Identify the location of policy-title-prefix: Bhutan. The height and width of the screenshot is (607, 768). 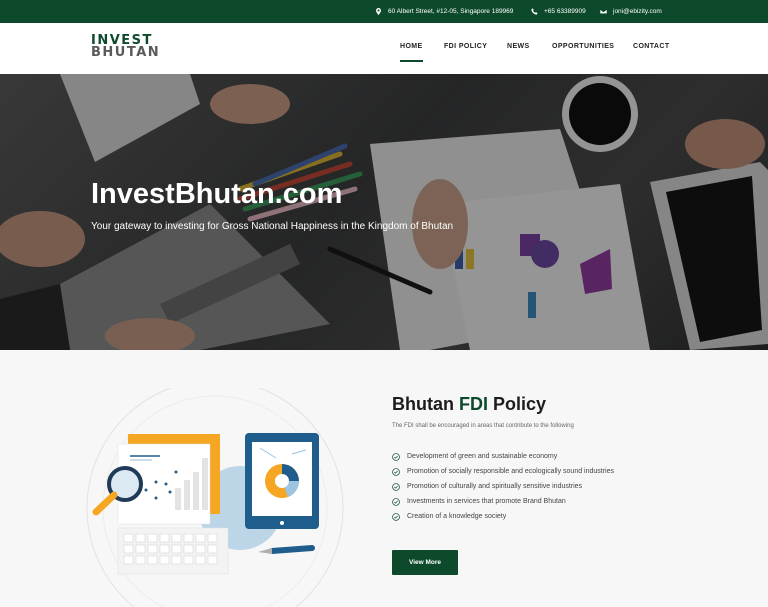
(425, 404).